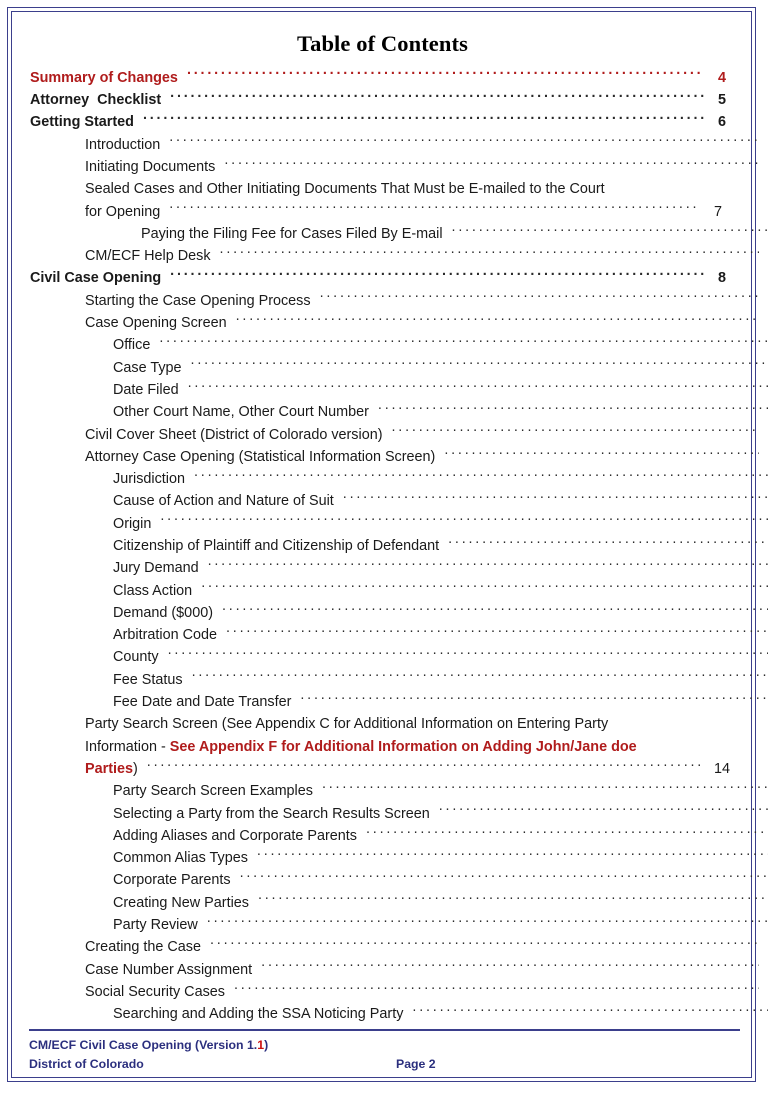 The image size is (768, 1094). What do you see at coordinates (397, 635) in the screenshot?
I see `toc-entry: Arbitration Code12` at bounding box center [397, 635].